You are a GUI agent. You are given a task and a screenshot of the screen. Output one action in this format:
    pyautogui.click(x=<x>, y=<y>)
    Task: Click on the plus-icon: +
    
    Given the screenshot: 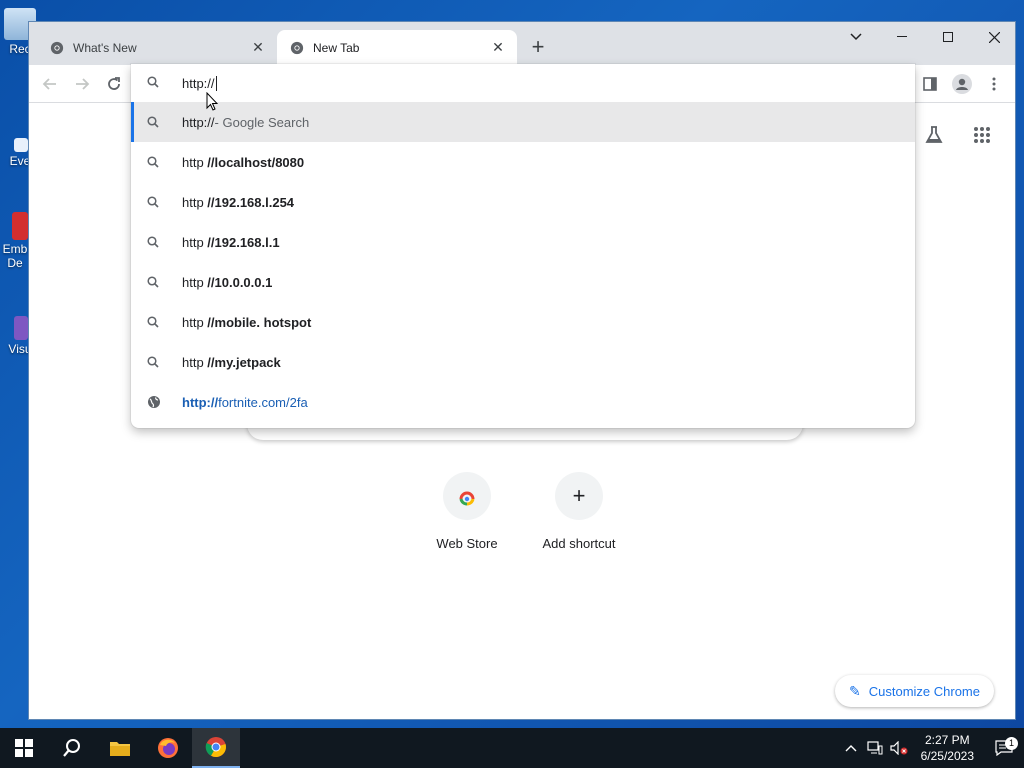 What is the action you would take?
    pyautogui.click(x=579, y=496)
    